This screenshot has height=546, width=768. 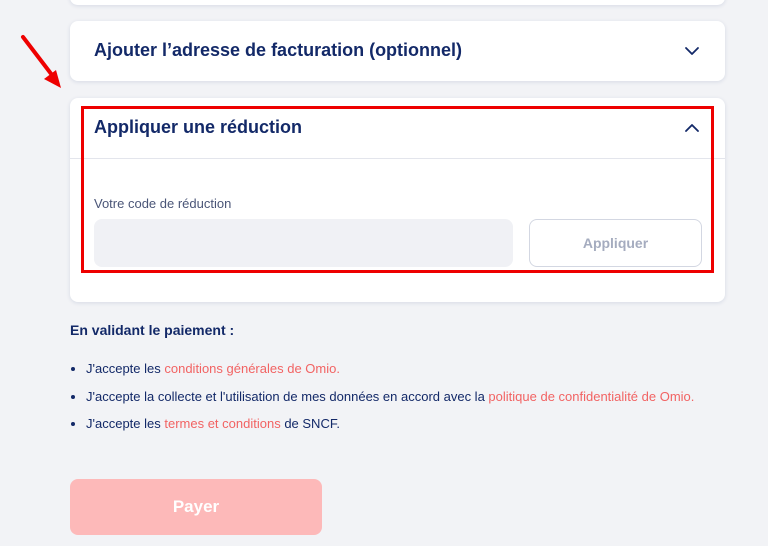 I want to click on discount-code-input, so click(x=303, y=243).